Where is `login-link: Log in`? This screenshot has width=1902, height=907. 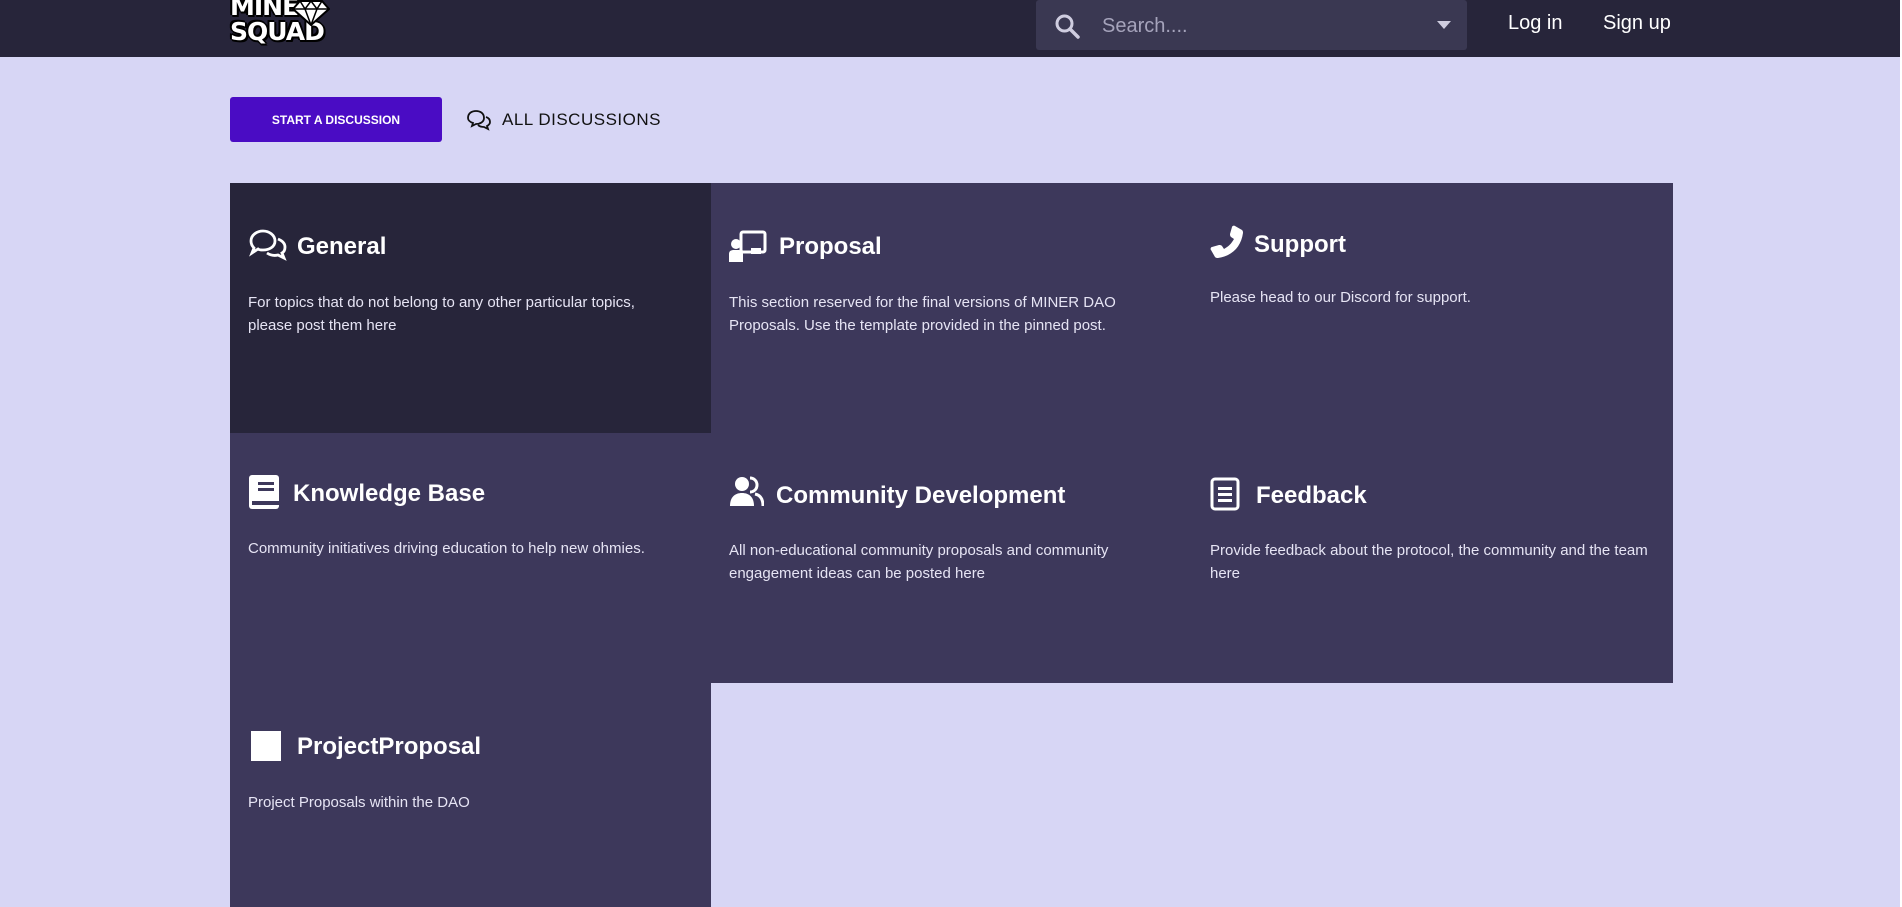 login-link: Log in is located at coordinates (1535, 23).